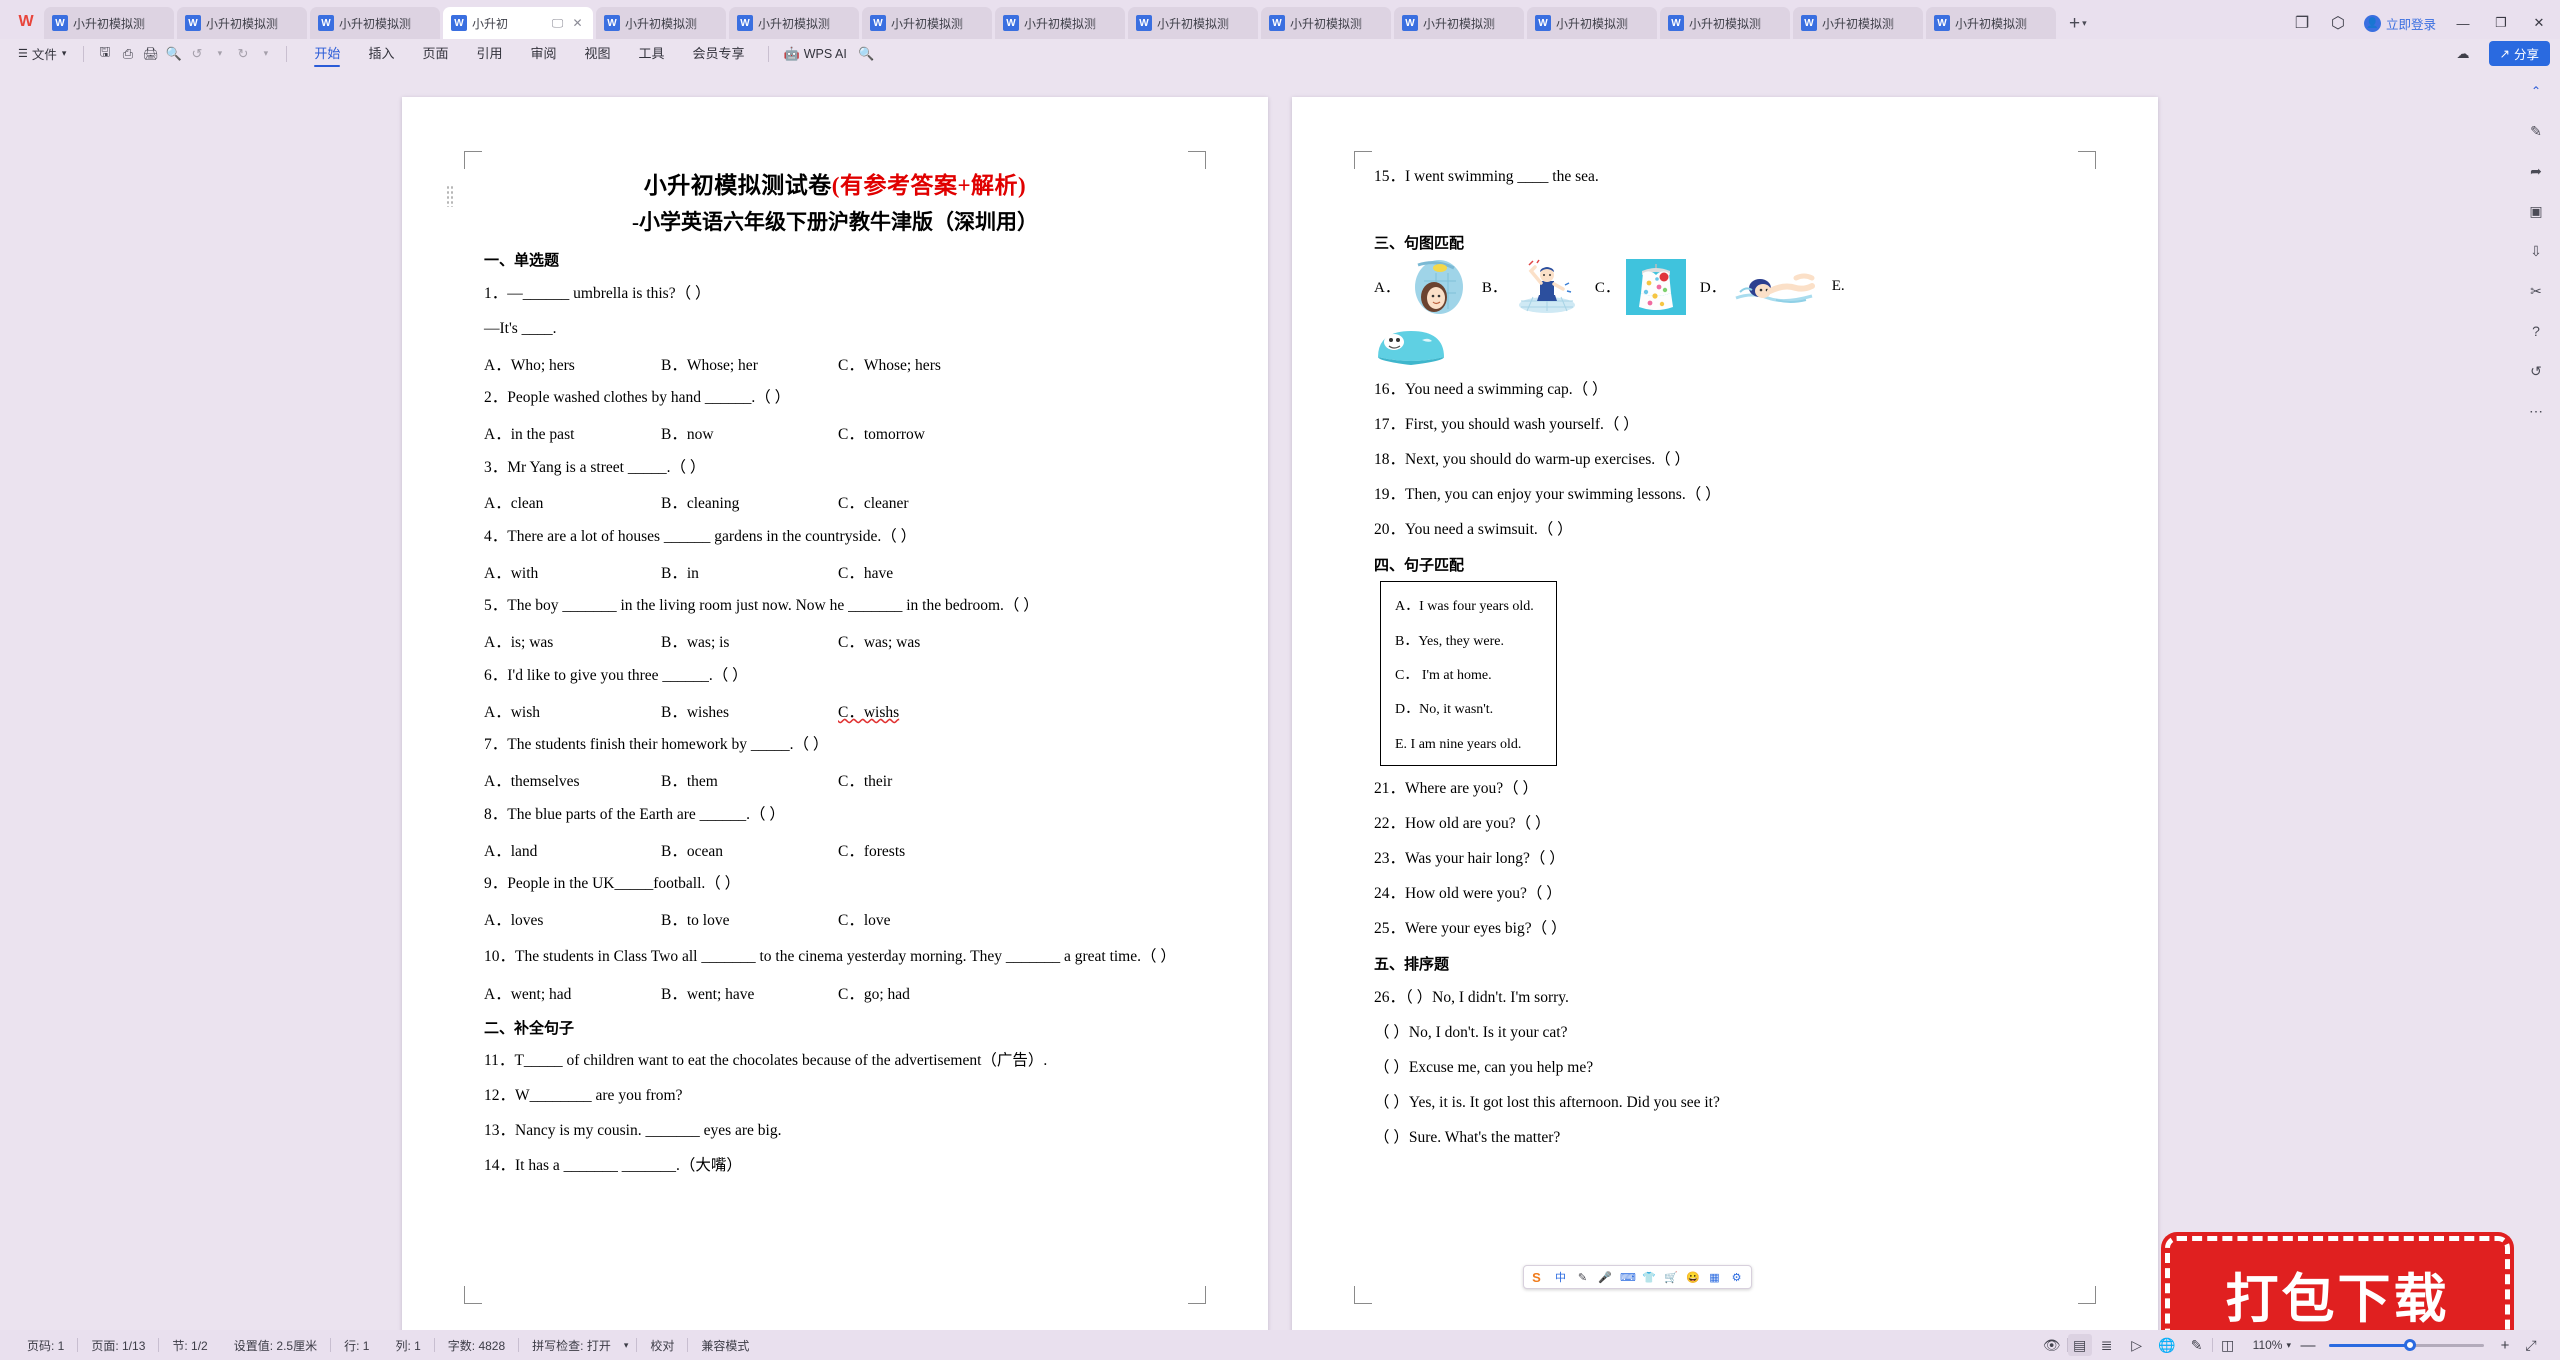  Describe the element at coordinates (104, 53) in the screenshot. I see `save-icon: 🖫` at that location.